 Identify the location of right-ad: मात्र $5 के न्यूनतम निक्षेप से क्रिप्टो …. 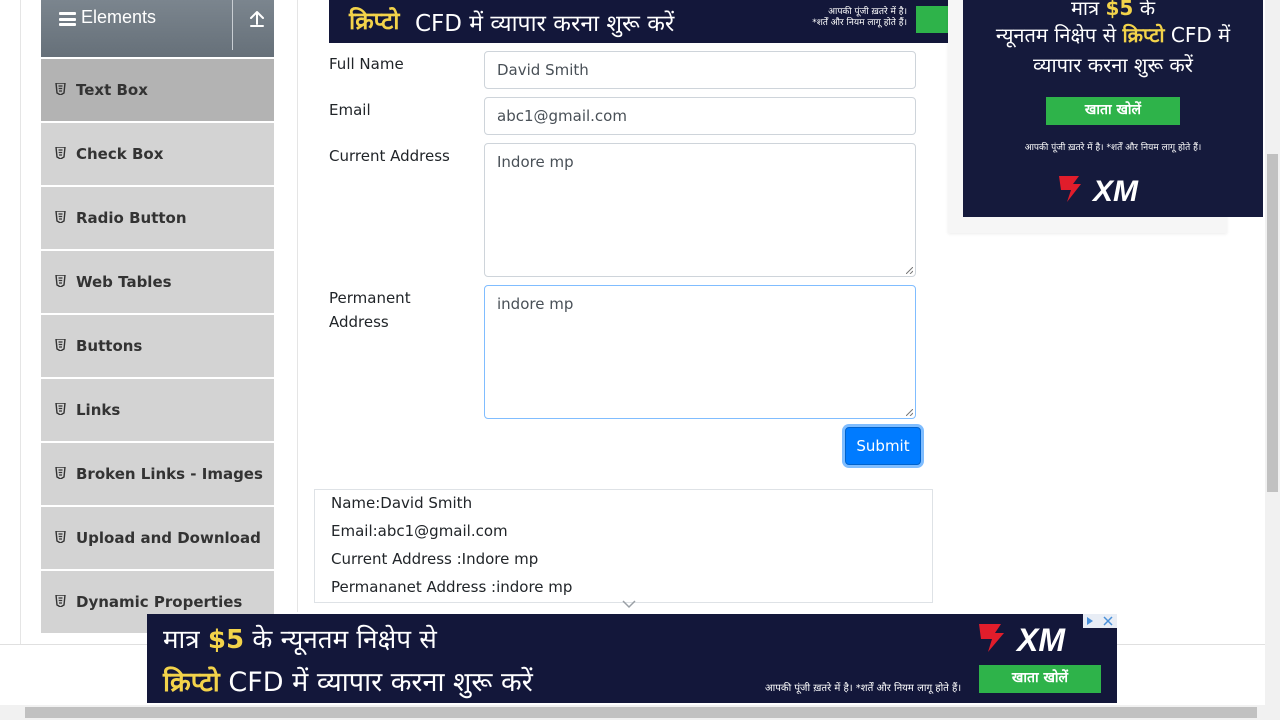
(1113, 108).